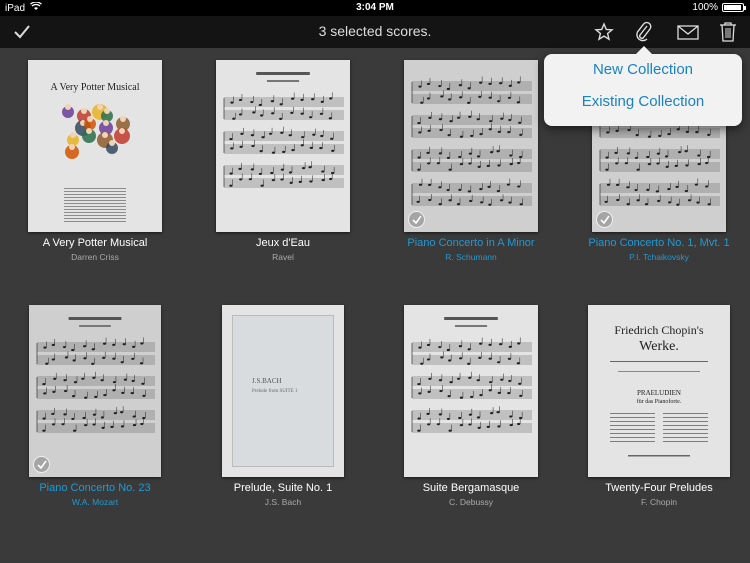  I want to click on score-composer: J.S. Bach, so click(283, 502).